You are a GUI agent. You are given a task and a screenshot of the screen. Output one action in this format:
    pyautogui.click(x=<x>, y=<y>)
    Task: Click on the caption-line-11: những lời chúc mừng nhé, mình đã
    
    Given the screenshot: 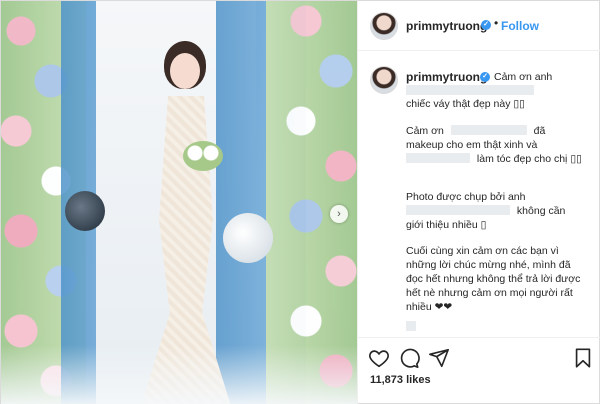 What is the action you would take?
    pyautogui.click(x=488, y=265)
    